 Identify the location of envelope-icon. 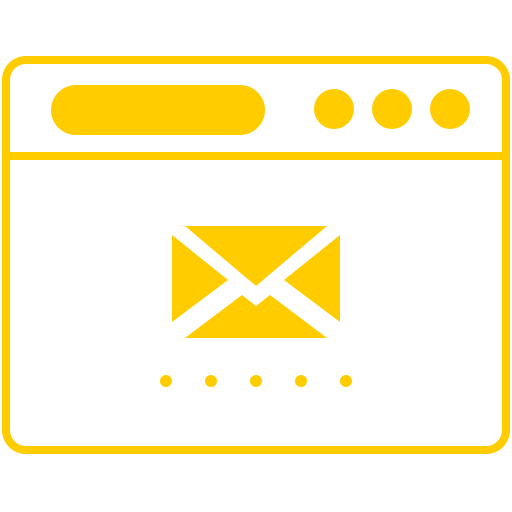
(256, 282).